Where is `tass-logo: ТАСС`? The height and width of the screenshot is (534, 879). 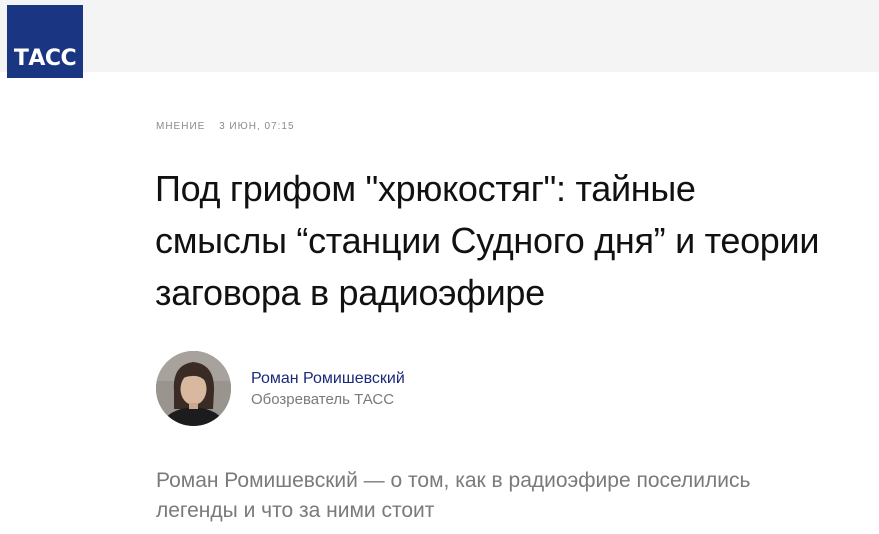
tass-logo: ТАСС is located at coordinates (45, 41).